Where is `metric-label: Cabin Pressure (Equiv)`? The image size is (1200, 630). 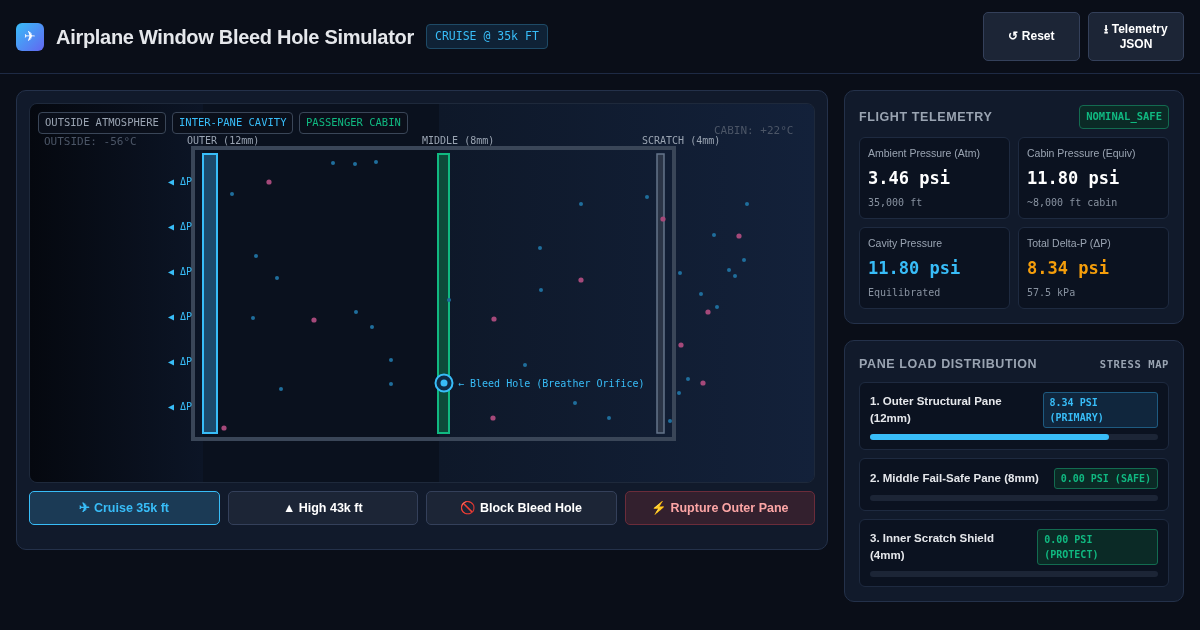 metric-label: Cabin Pressure (Equiv) is located at coordinates (1082, 153).